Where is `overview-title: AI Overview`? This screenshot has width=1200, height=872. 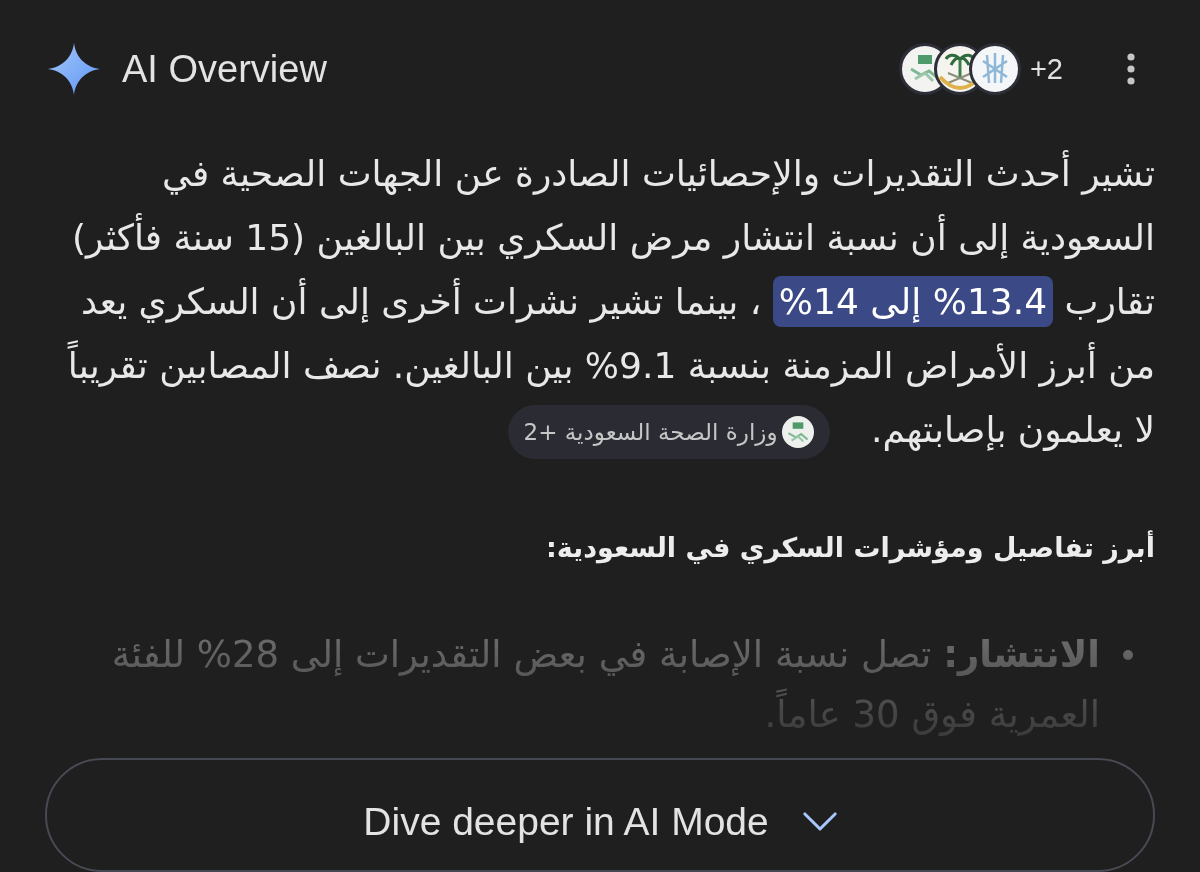
overview-title: AI Overview is located at coordinates (224, 69).